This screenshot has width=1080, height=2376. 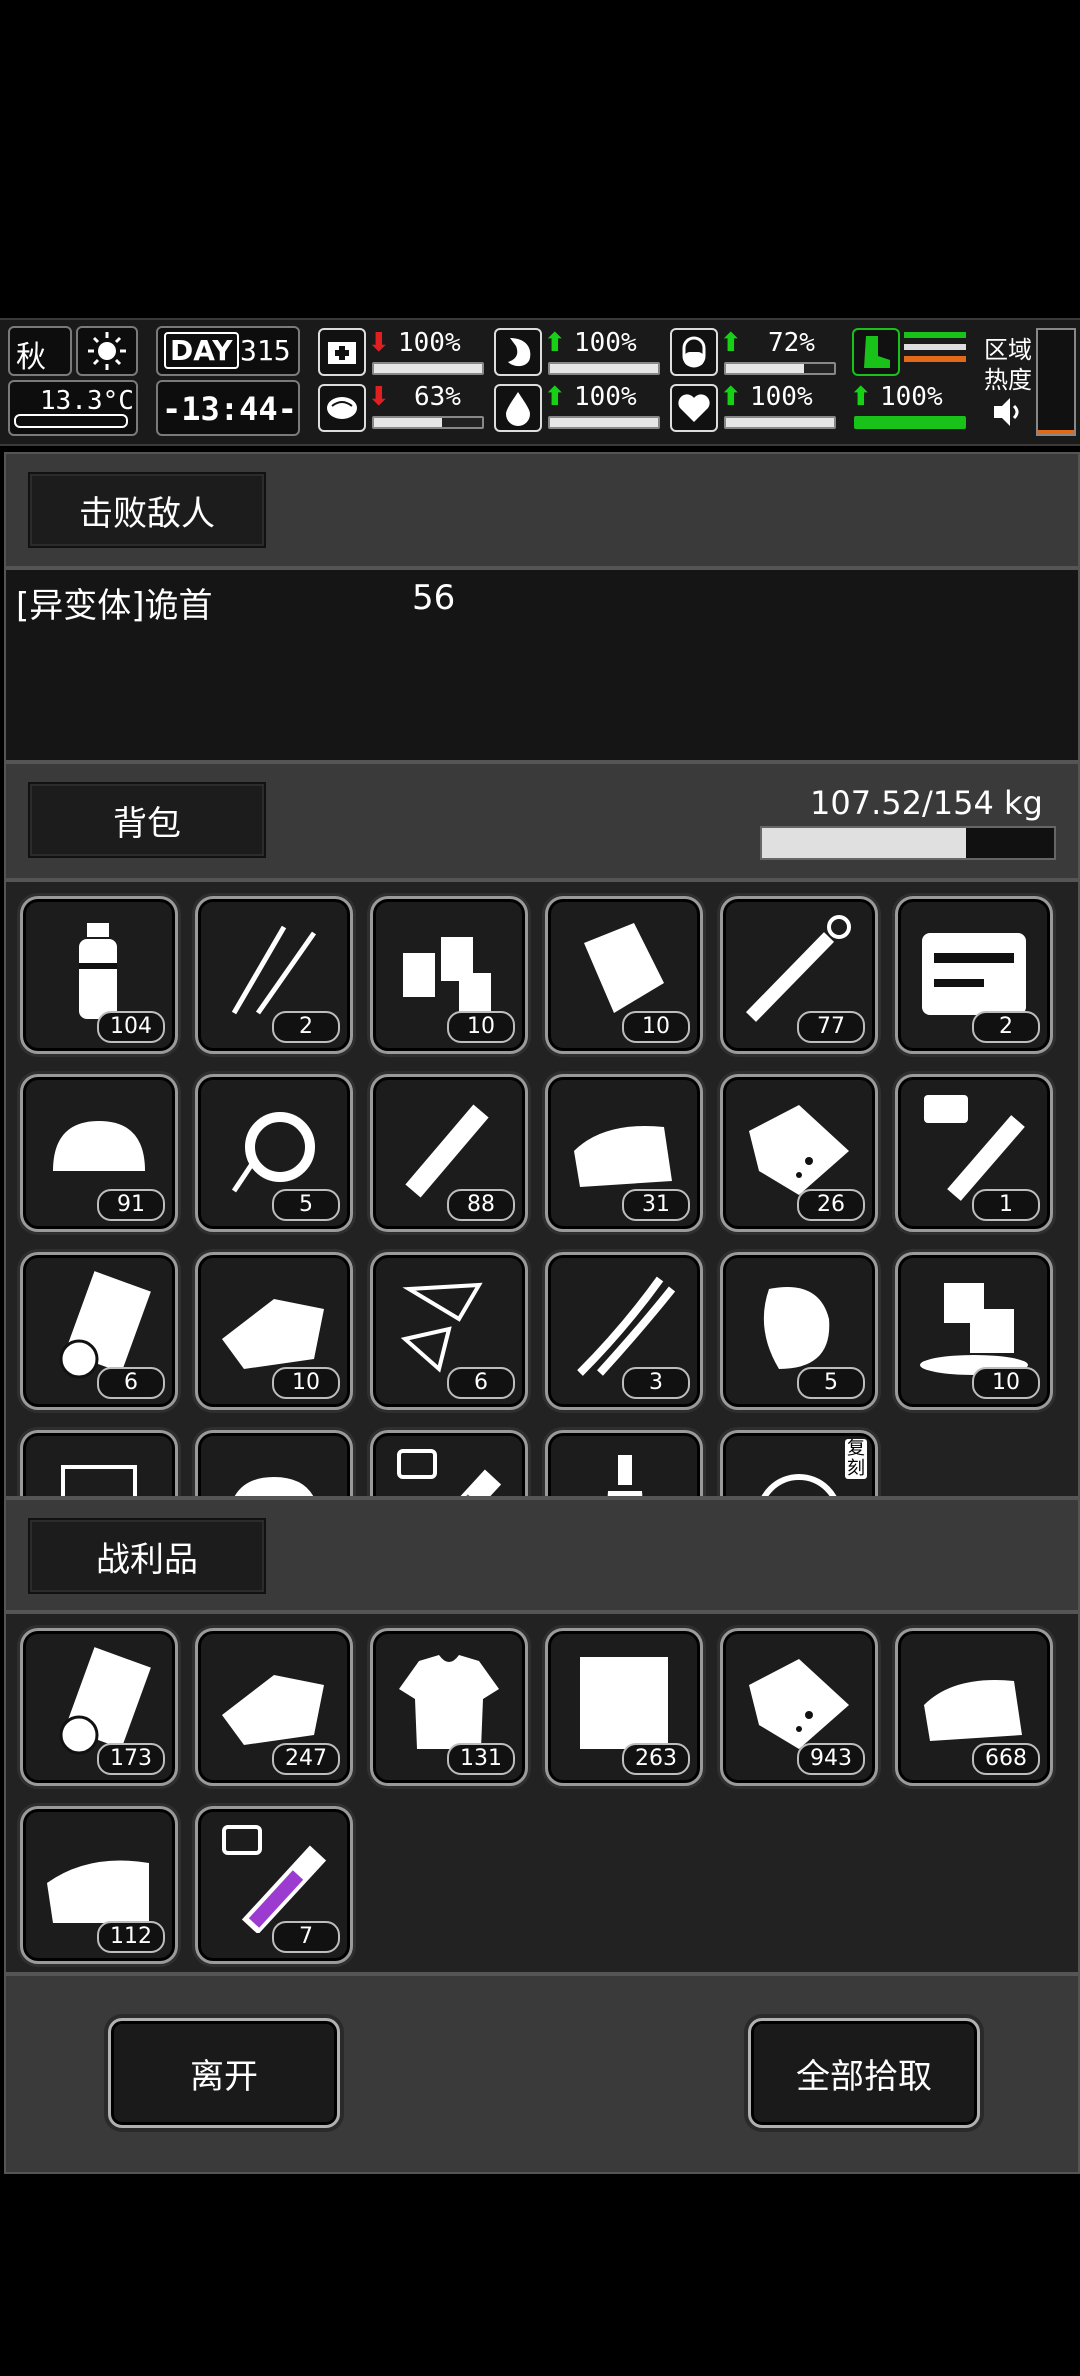 I want to click on tab-loot: 战利品, so click(x=147, y=1556).